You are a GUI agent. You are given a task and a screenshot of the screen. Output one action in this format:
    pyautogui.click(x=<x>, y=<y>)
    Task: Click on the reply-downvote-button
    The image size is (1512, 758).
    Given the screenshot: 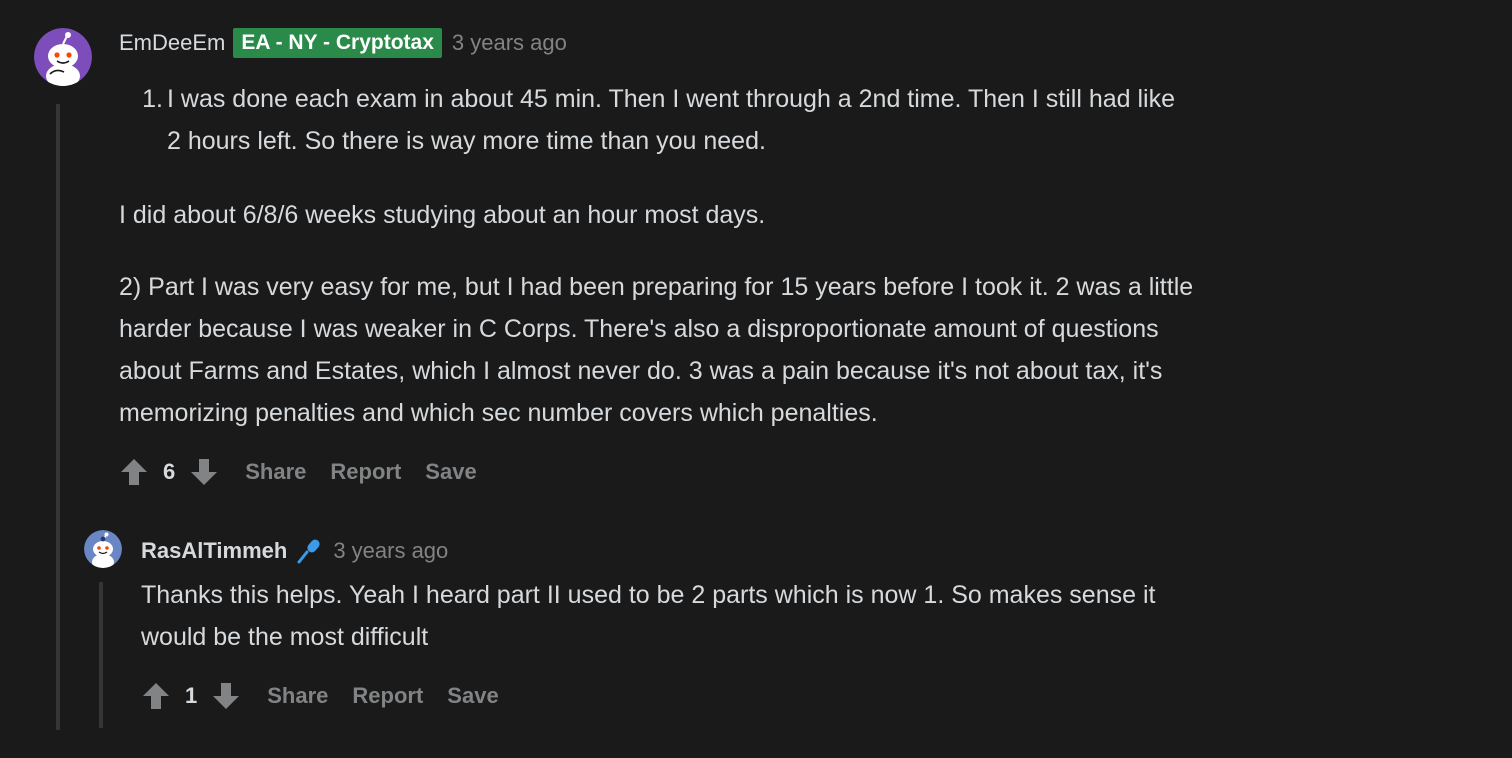 What is the action you would take?
    pyautogui.click(x=226, y=696)
    